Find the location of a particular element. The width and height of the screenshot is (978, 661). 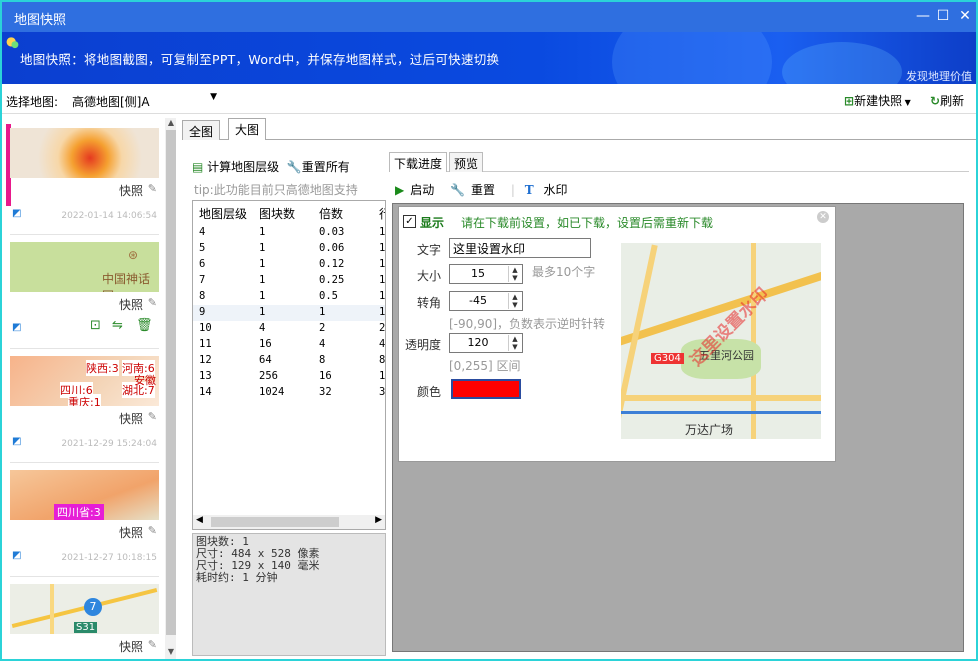

table-row: 11 16 4 4 is located at coordinates (289, 345).